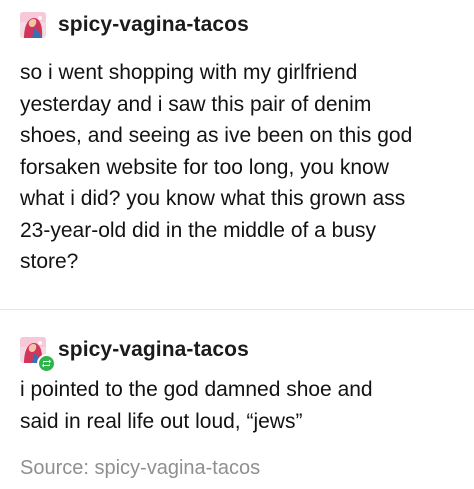 The height and width of the screenshot is (489, 474). I want to click on post-divider, so click(237, 309).